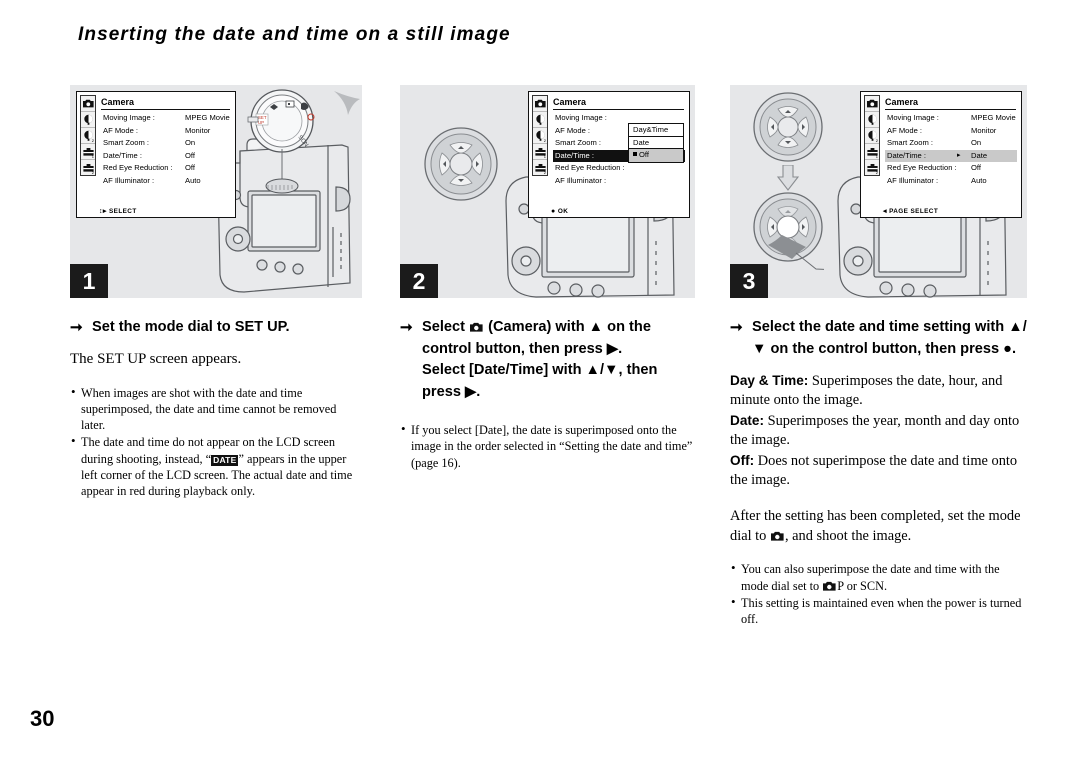  What do you see at coordinates (788, 227) in the screenshot?
I see `center-button-target` at bounding box center [788, 227].